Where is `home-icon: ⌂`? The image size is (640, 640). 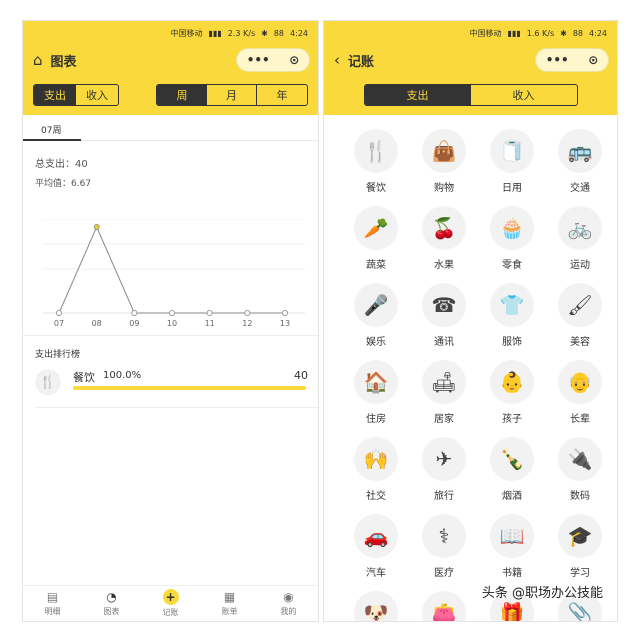 home-icon: ⌂ is located at coordinates (38, 60).